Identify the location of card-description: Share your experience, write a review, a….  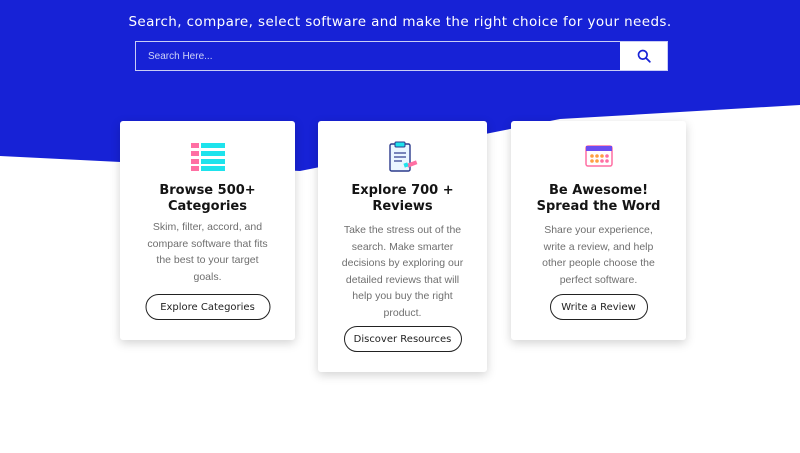
(598, 255).